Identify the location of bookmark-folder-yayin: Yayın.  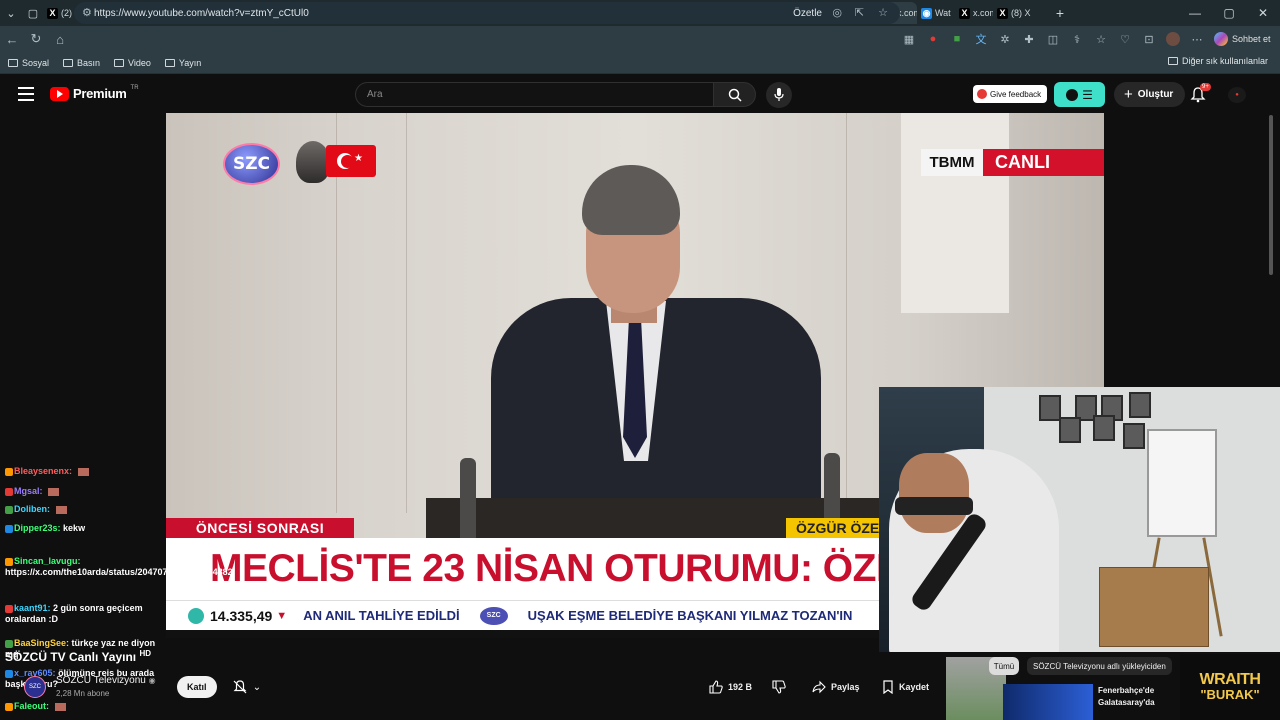
(182, 63).